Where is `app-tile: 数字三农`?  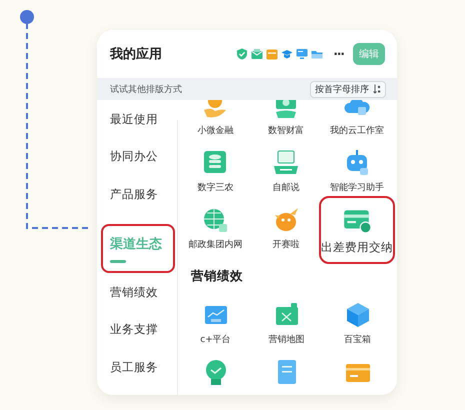 app-tile: 数字三农 is located at coordinates (215, 173).